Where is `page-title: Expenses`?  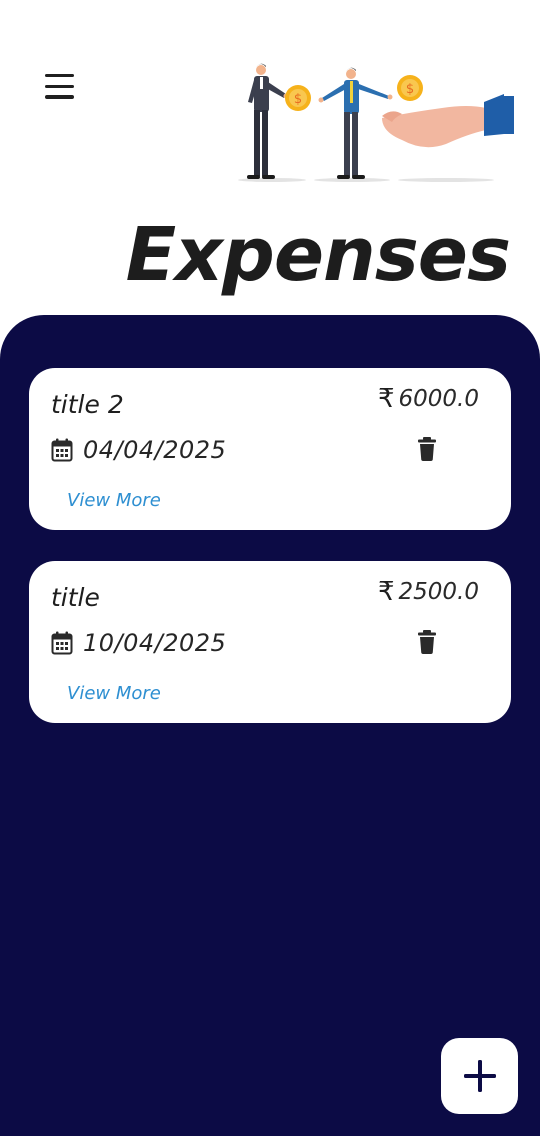 page-title: Expenses is located at coordinates (318, 255).